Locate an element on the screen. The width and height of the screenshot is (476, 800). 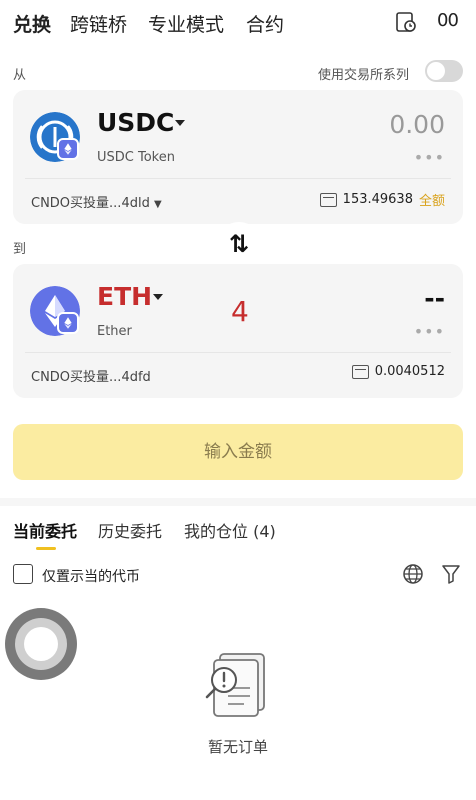
globe-icon is located at coordinates (413, 574).